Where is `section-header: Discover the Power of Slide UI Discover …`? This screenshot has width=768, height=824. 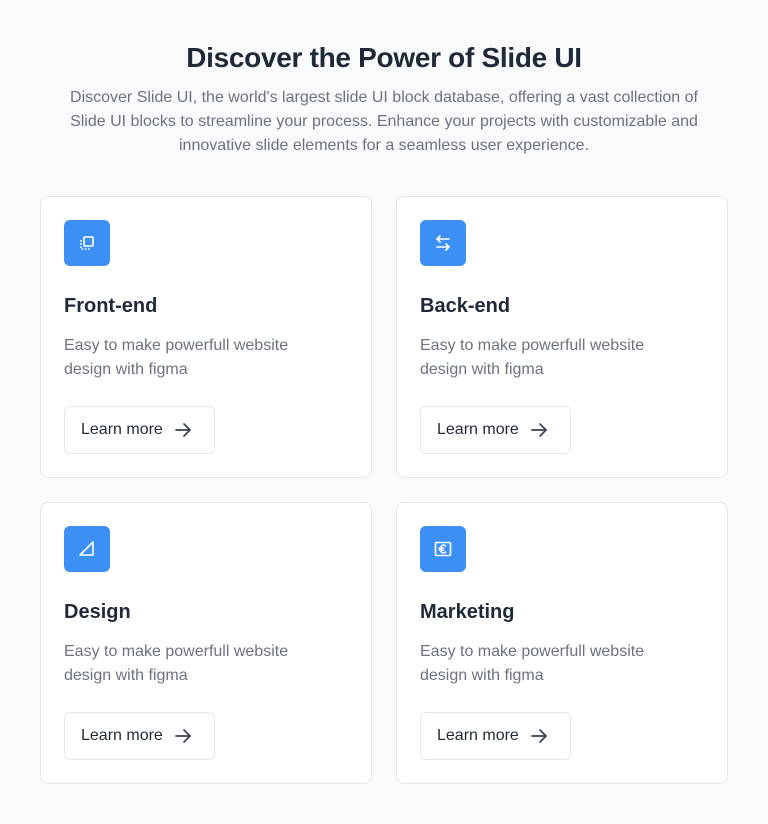 section-header: Discover the Power of Slide UI Discover … is located at coordinates (384, 99).